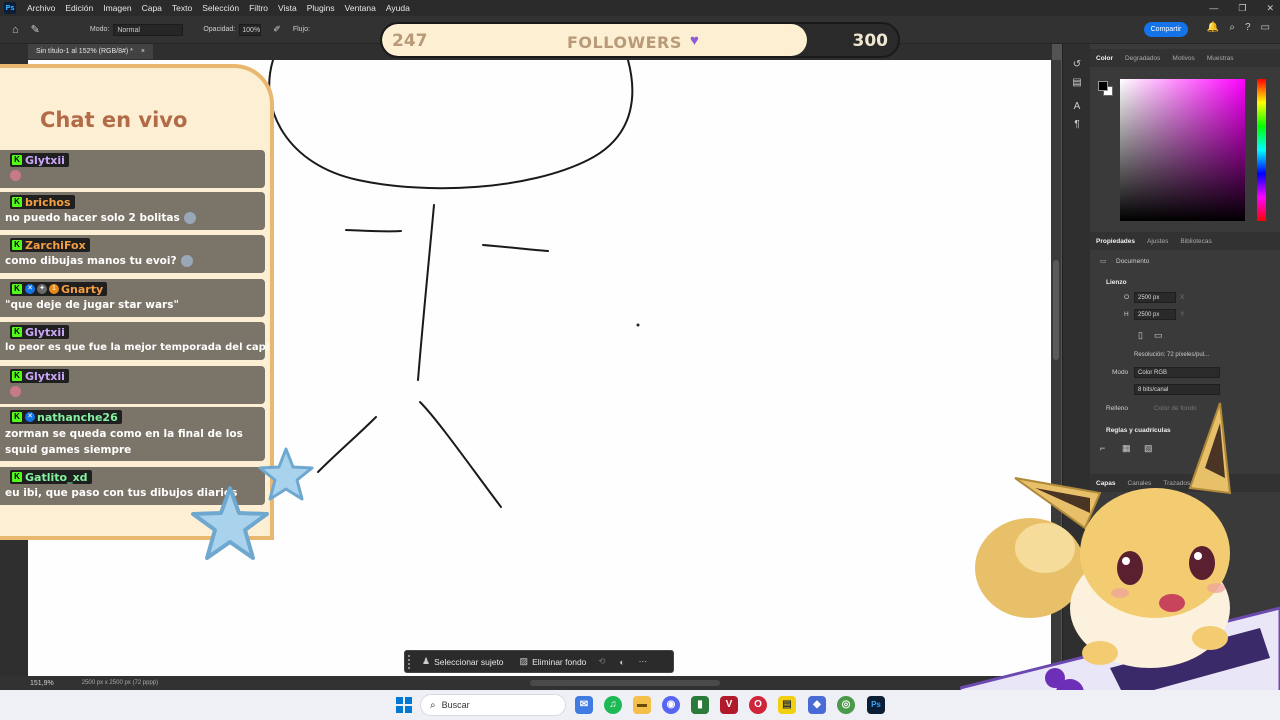 This screenshot has width=1280, height=720. Describe the element at coordinates (10, 8) in the screenshot. I see `photoshop-logo-icon: Ps` at that location.